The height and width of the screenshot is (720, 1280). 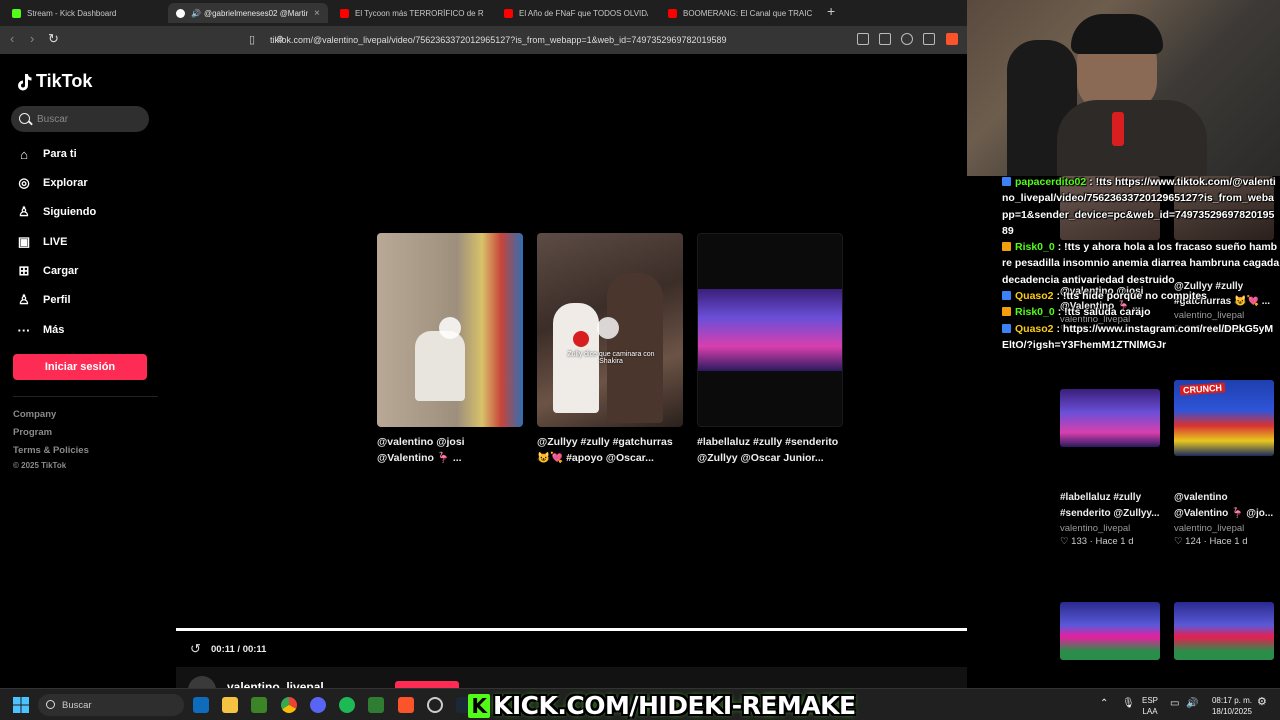 I want to click on new-tab-button: +, so click(x=831, y=11).